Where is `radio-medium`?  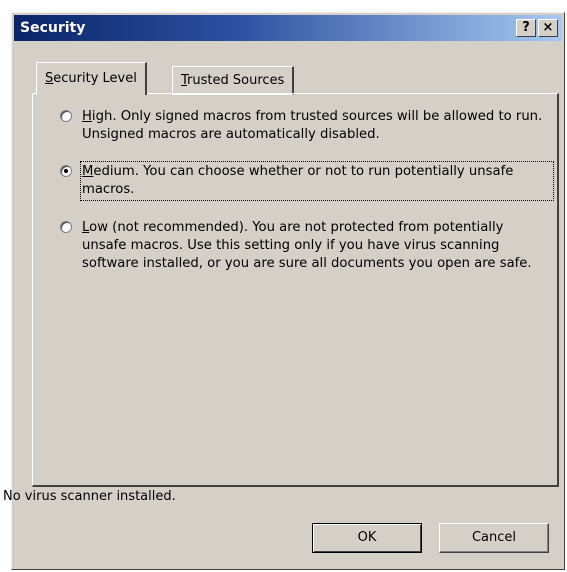
radio-medium is located at coordinates (66, 171).